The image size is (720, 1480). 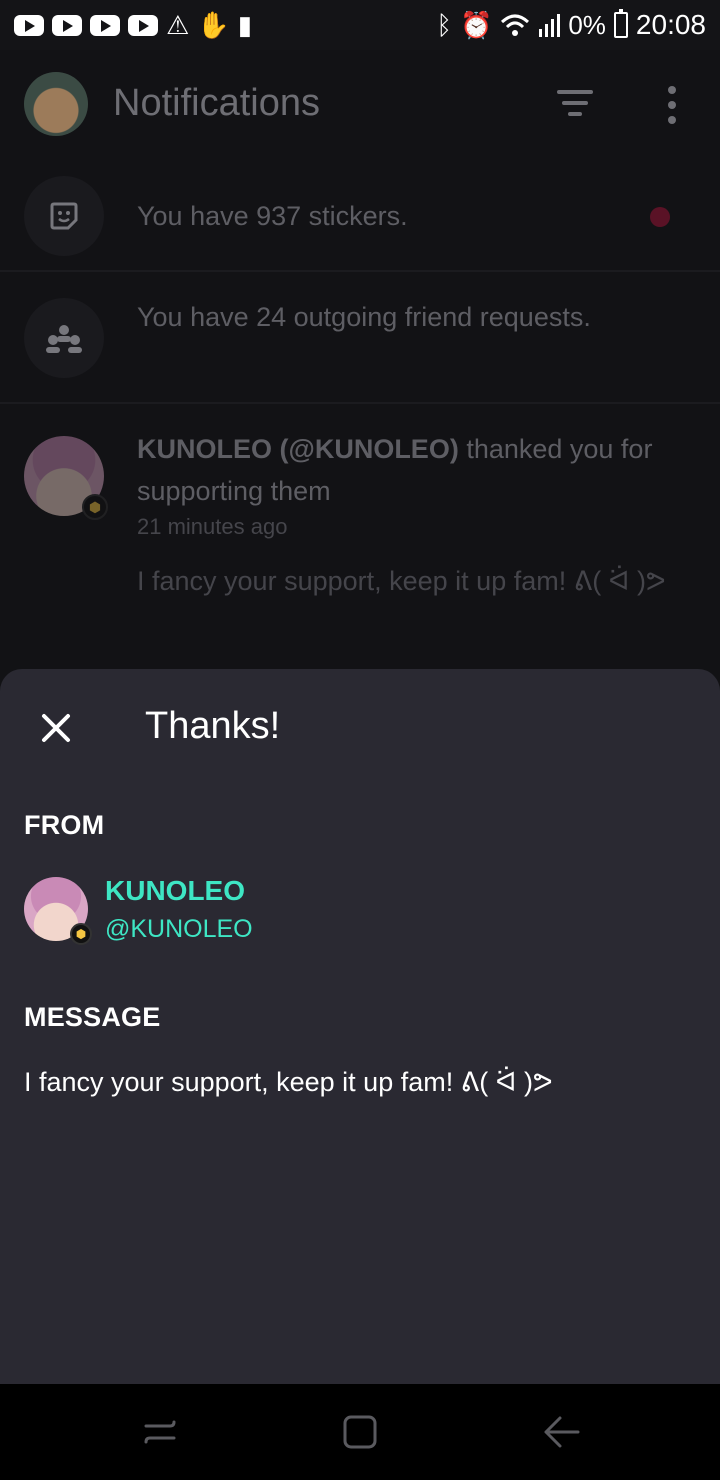 I want to click on from-label: FROM, so click(x=64, y=825).